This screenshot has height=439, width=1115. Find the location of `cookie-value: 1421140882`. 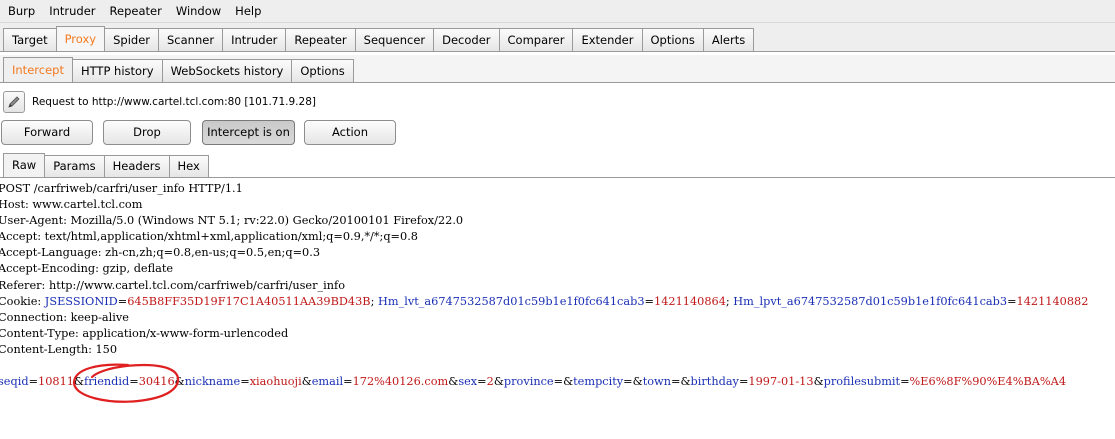

cookie-value: 1421140882 is located at coordinates (1052, 301).